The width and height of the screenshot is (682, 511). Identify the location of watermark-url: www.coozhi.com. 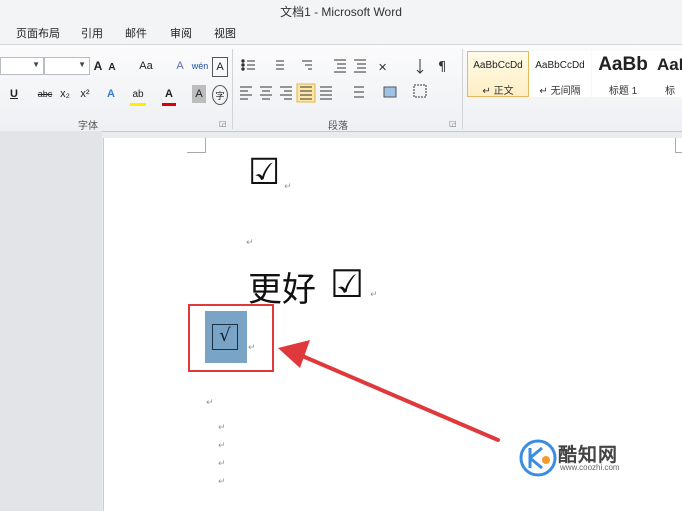
(590, 467).